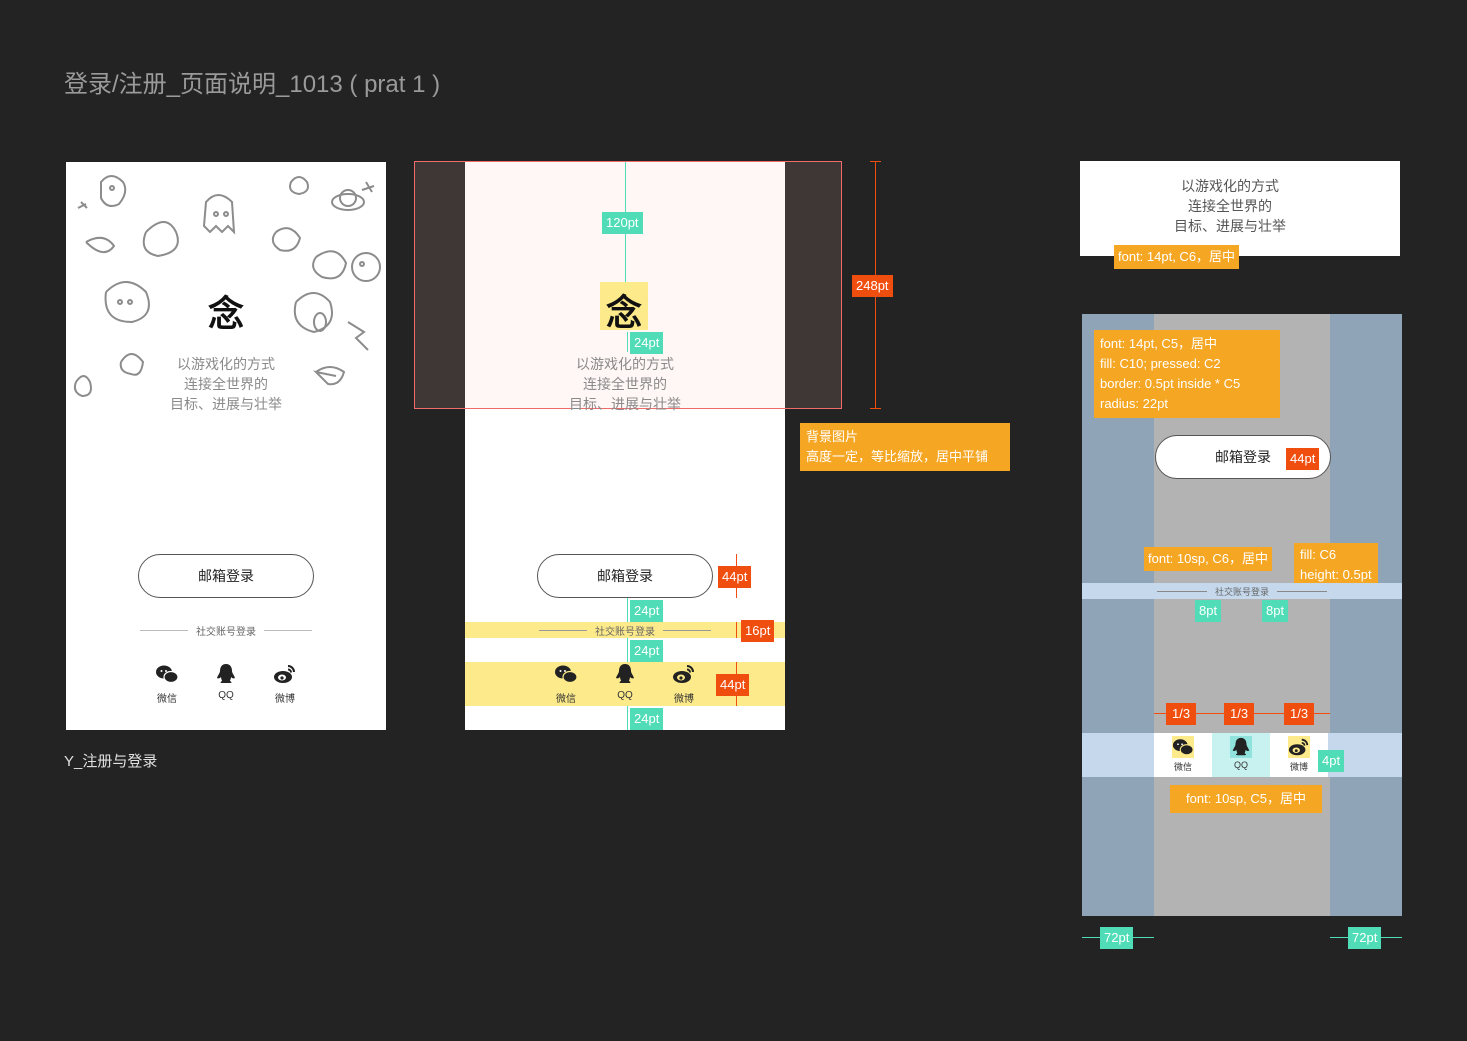 This screenshot has width=1467, height=1041. Describe the element at coordinates (897, 456) in the screenshot. I see `bg-note-body: 高度一定，等比缩放，居中平铺` at that location.